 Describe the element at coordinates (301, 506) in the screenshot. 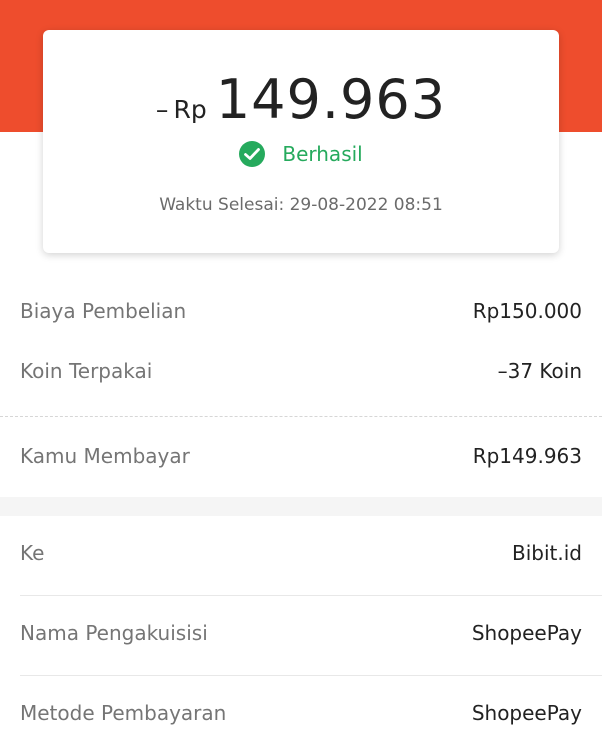

I see `section-gap` at that location.